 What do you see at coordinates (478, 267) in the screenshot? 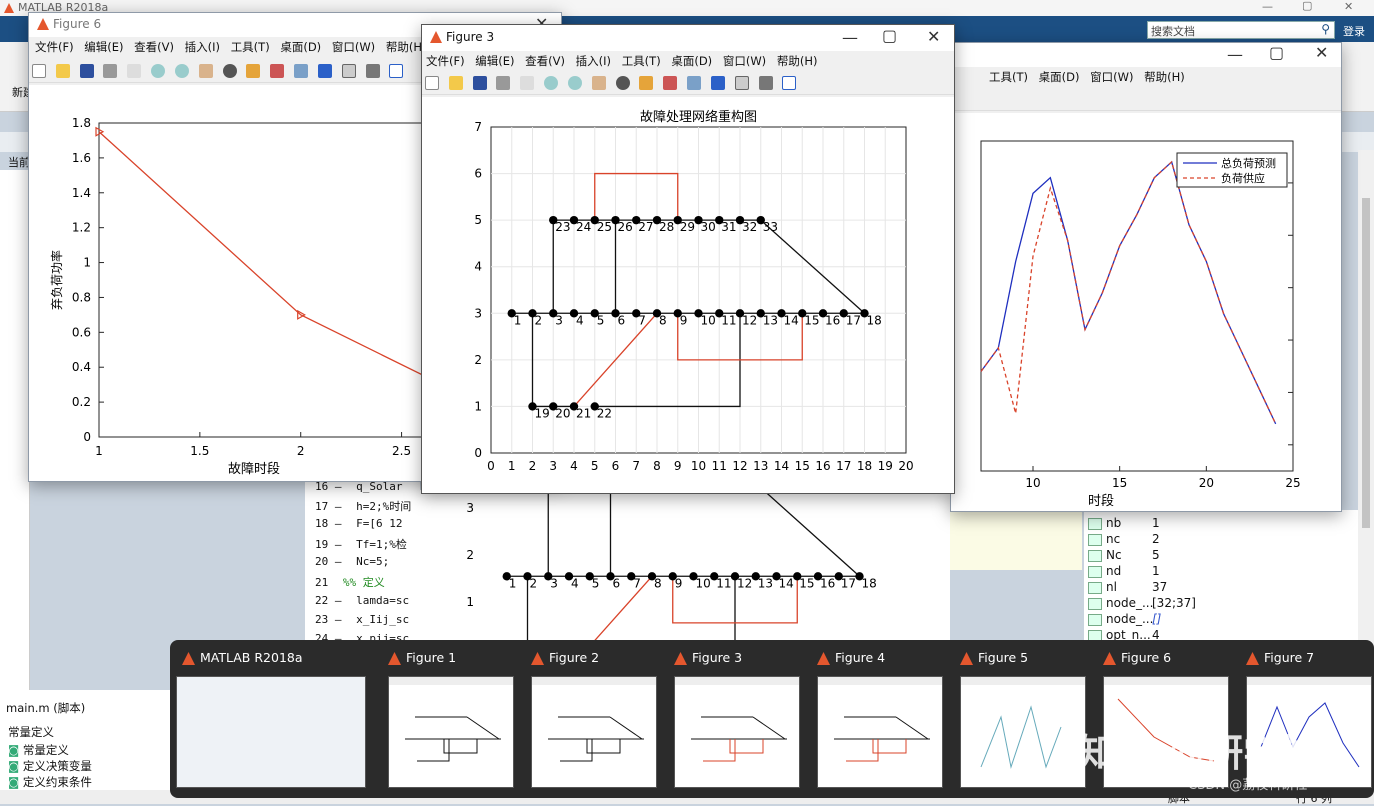
I see `y-tick-label: 4` at bounding box center [478, 267].